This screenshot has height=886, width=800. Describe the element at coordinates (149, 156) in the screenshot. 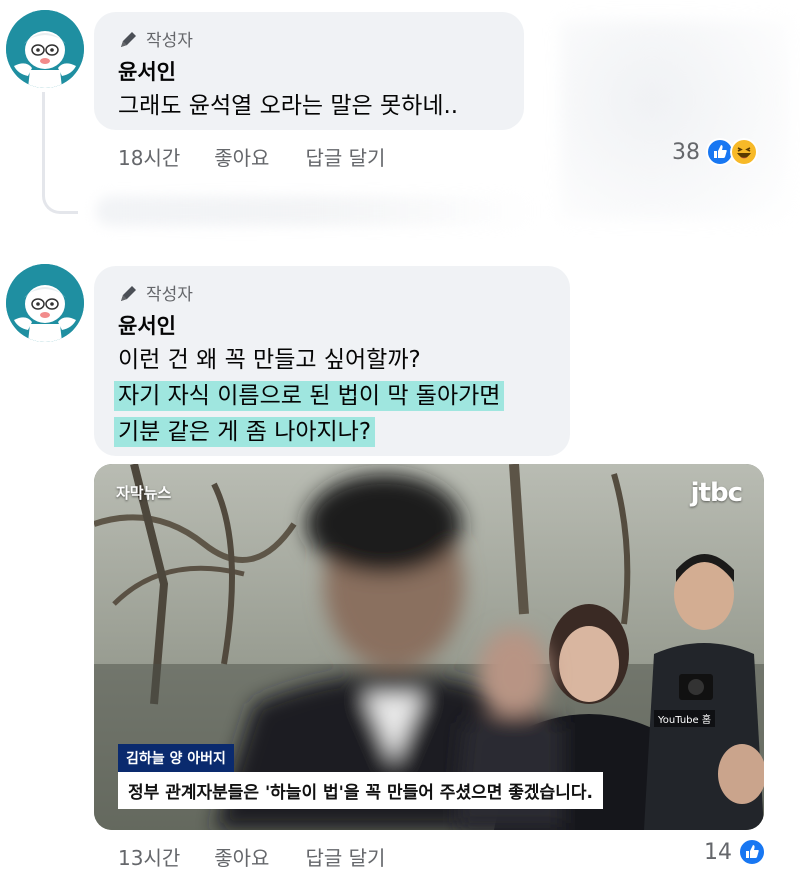

I see `comment-time: 18시간` at that location.